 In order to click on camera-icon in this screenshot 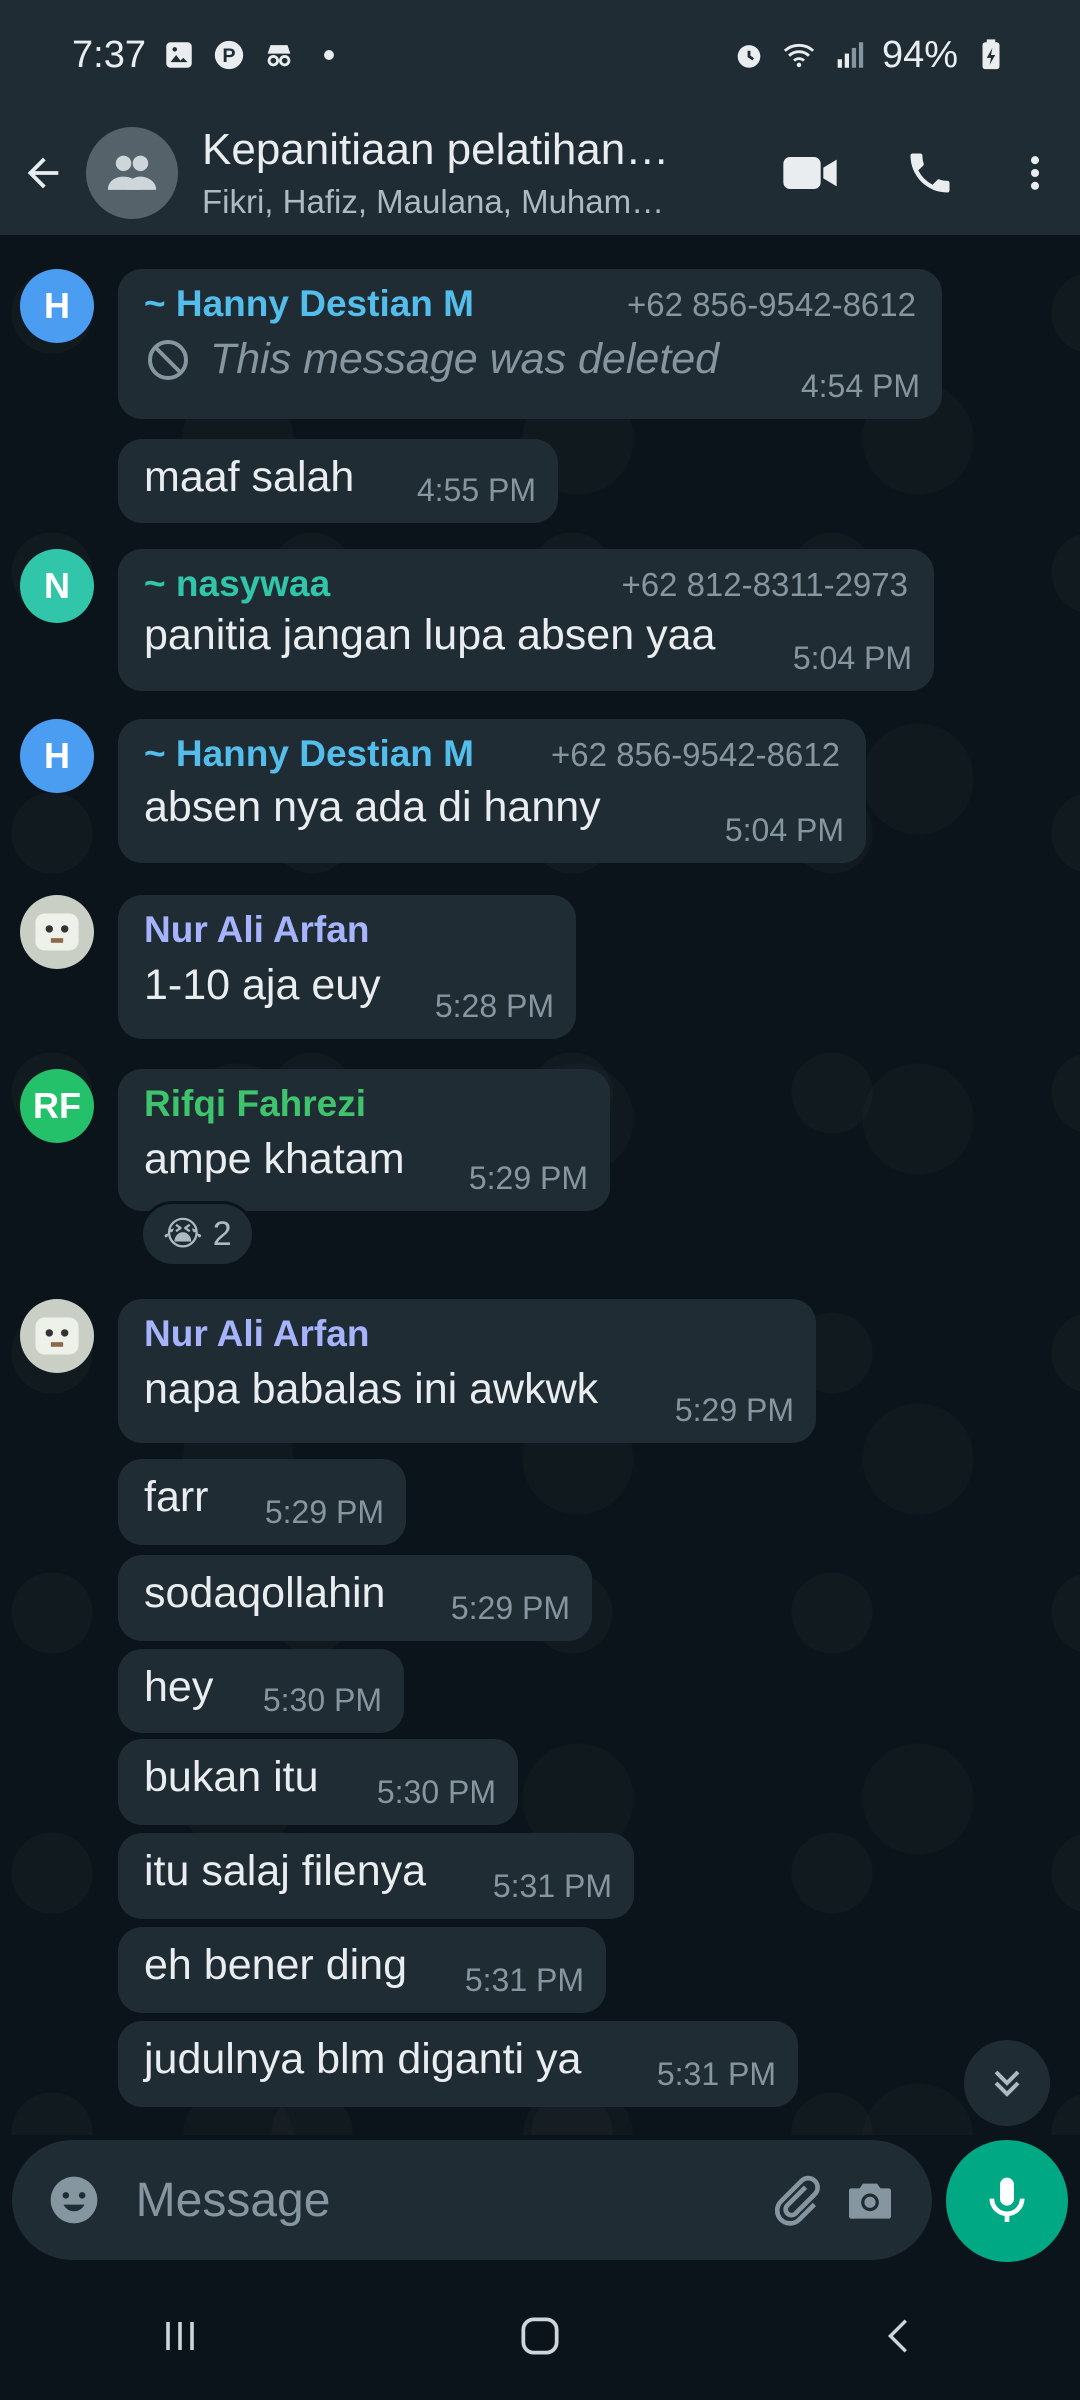, I will do `click(870, 2201)`.